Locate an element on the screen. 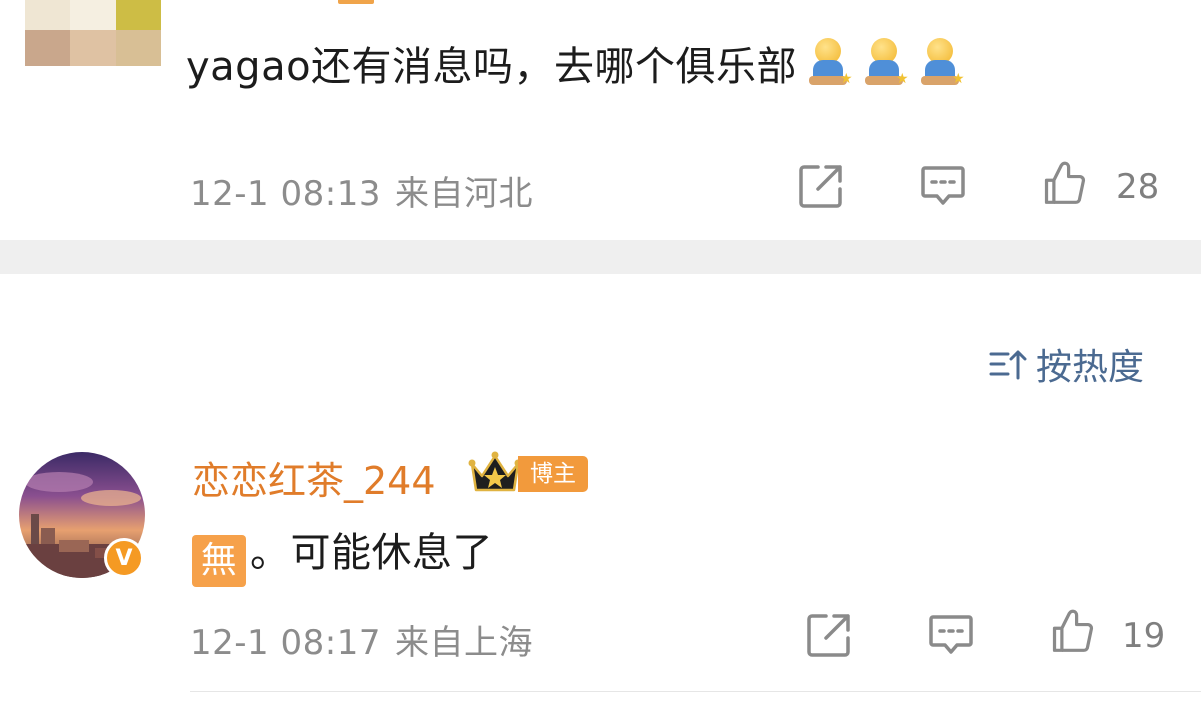 Image resolution: width=1201 pixels, height=703 pixels. comment-text-body: 。可能休息了 is located at coordinates (371, 553).